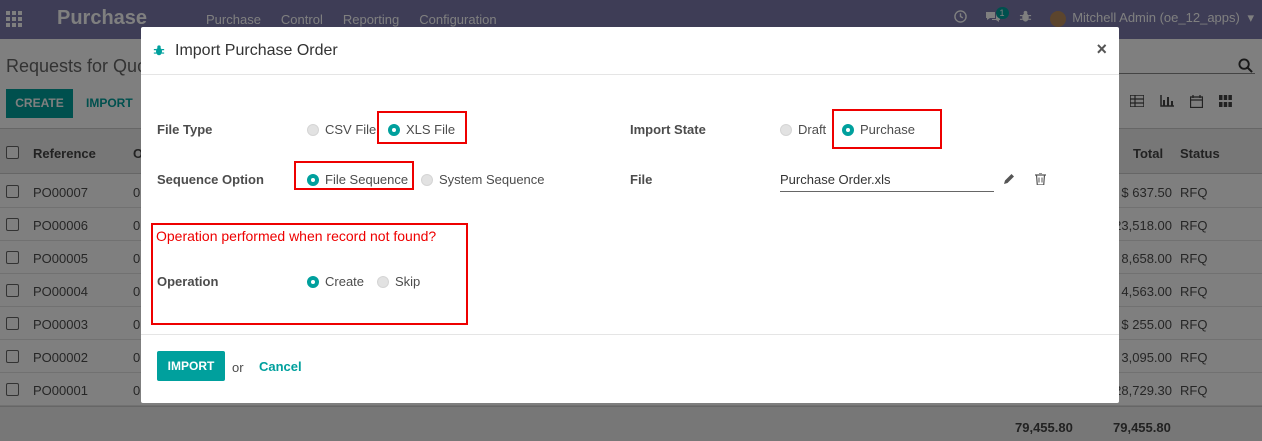 Image resolution: width=1262 pixels, height=441 pixels. I want to click on highlight-box-file-type, so click(422, 127).